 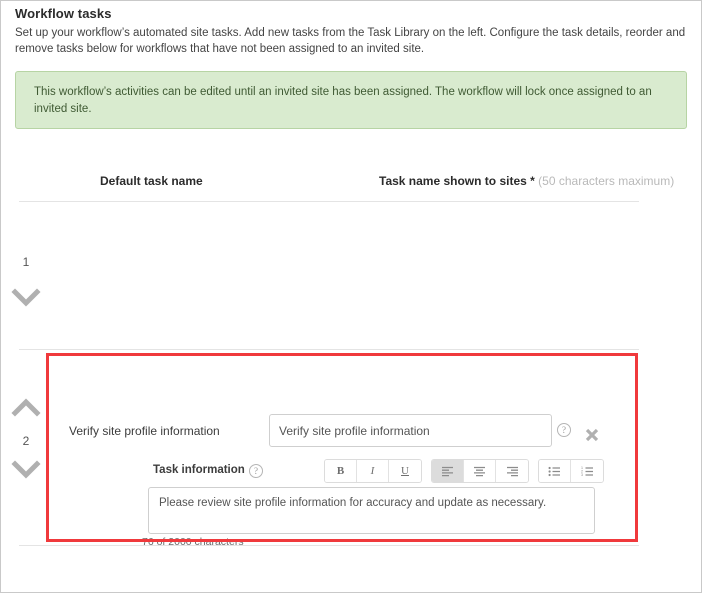 What do you see at coordinates (26, 470) in the screenshot?
I see `task-2-move-down-icon` at bounding box center [26, 470].